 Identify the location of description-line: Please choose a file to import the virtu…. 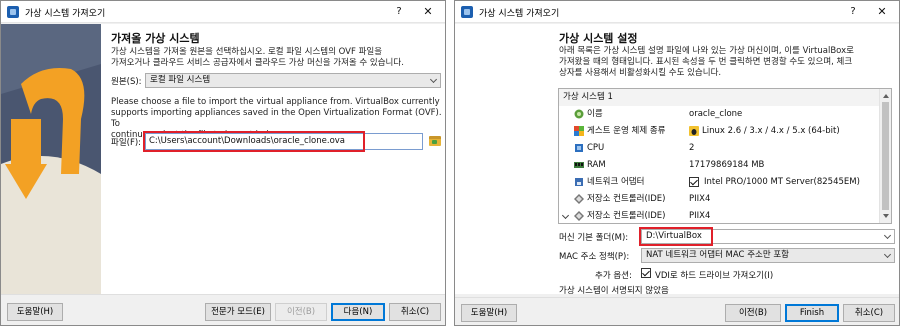
(275, 102).